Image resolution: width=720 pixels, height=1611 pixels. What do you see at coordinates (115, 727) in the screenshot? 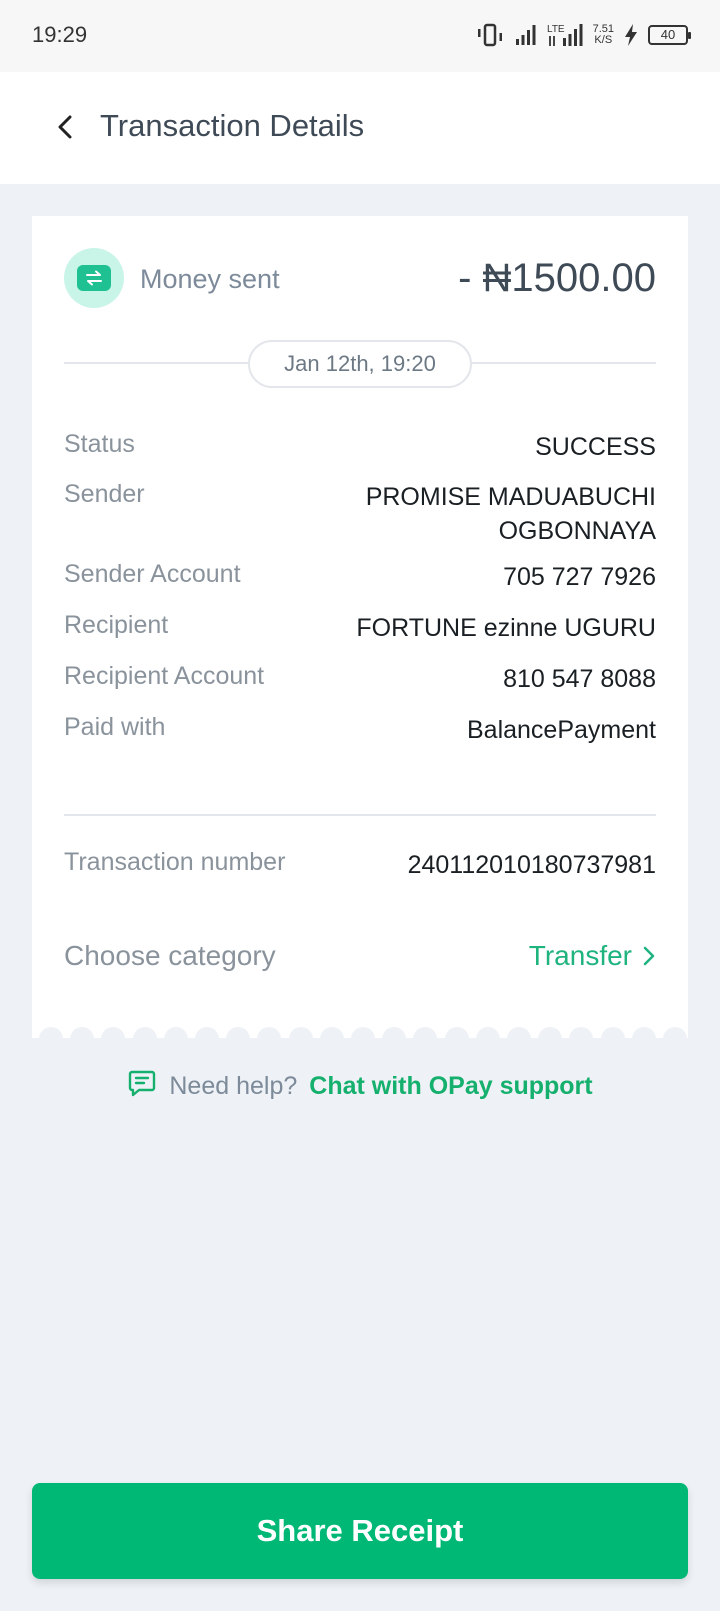
I see `detail-label: Paid with` at bounding box center [115, 727].